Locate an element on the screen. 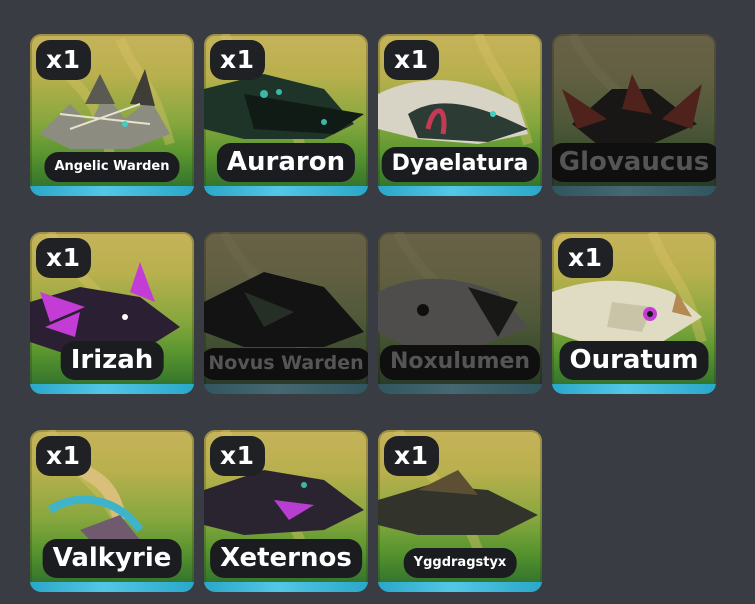  creature-card-glovaucus: Glovaucus is located at coordinates (634, 115).